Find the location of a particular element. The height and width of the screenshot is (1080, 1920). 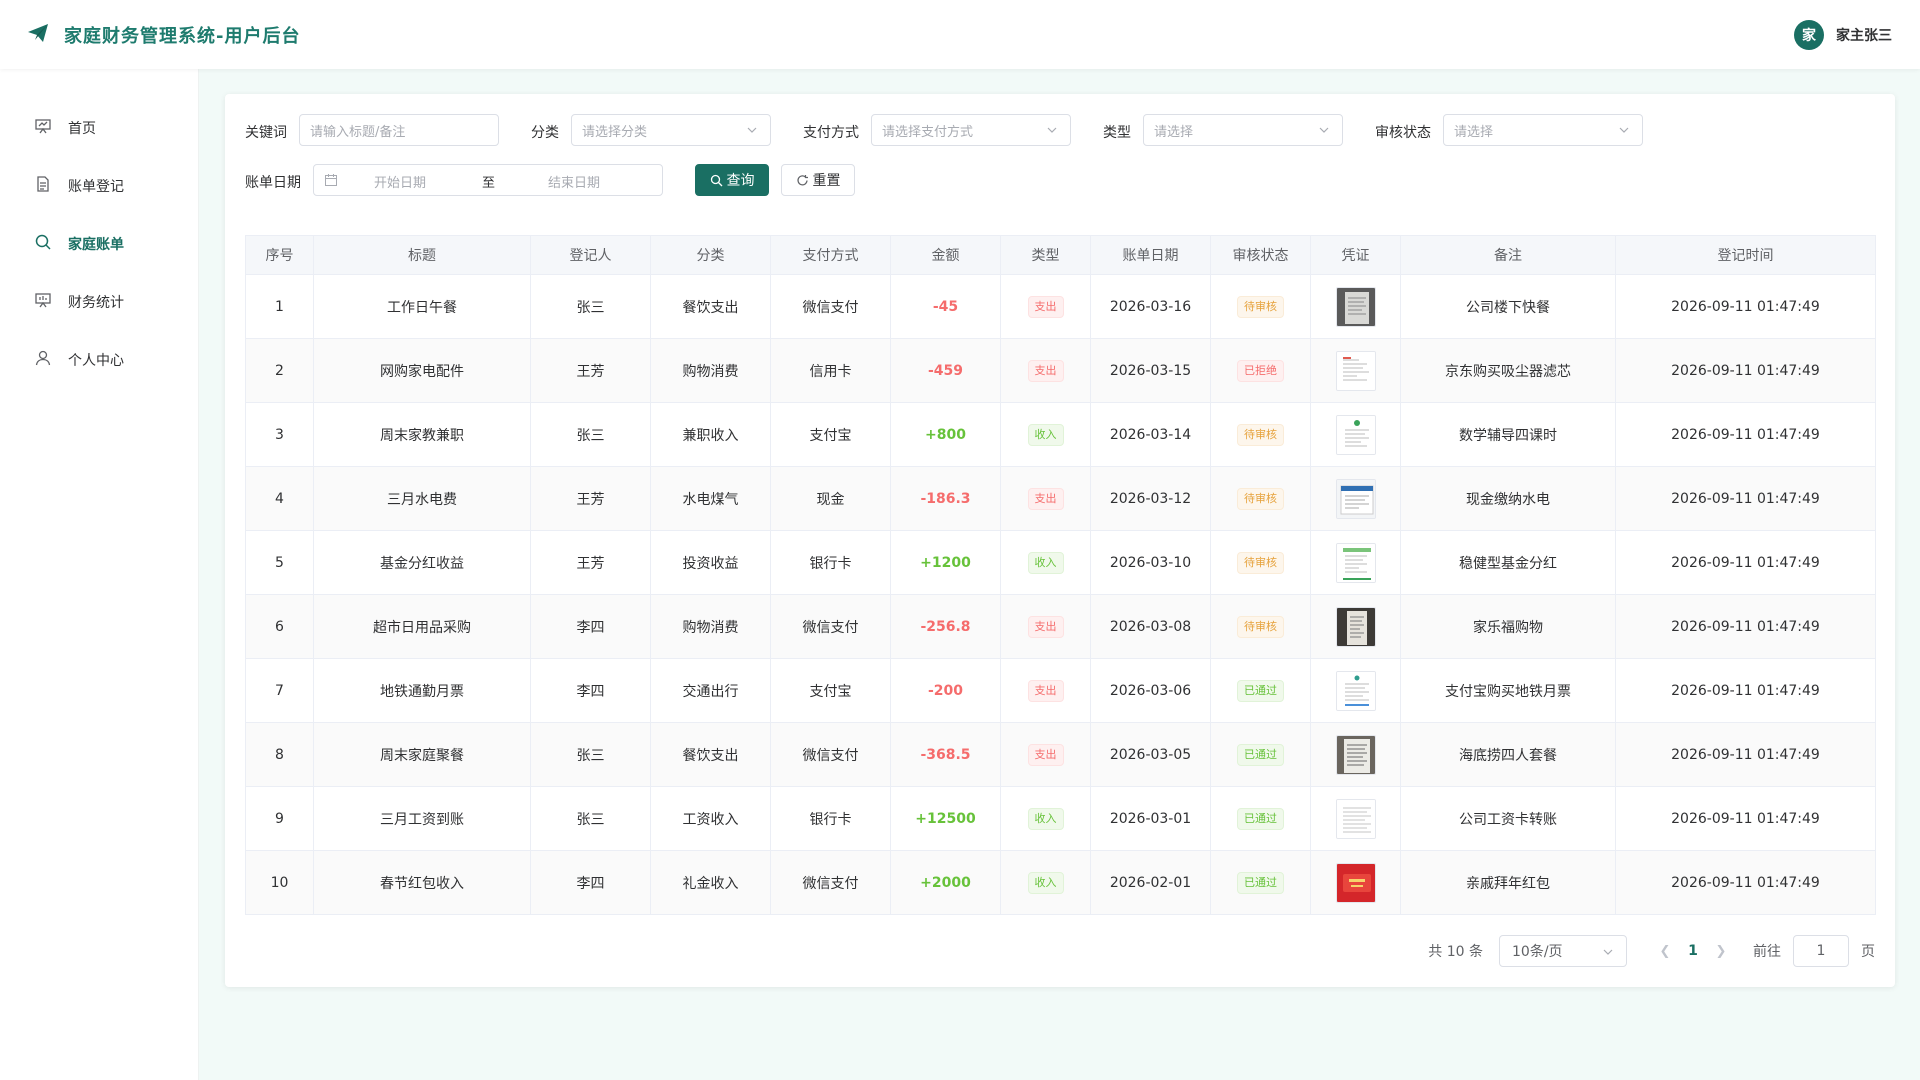

cell-amount: +2000 is located at coordinates (945, 882).